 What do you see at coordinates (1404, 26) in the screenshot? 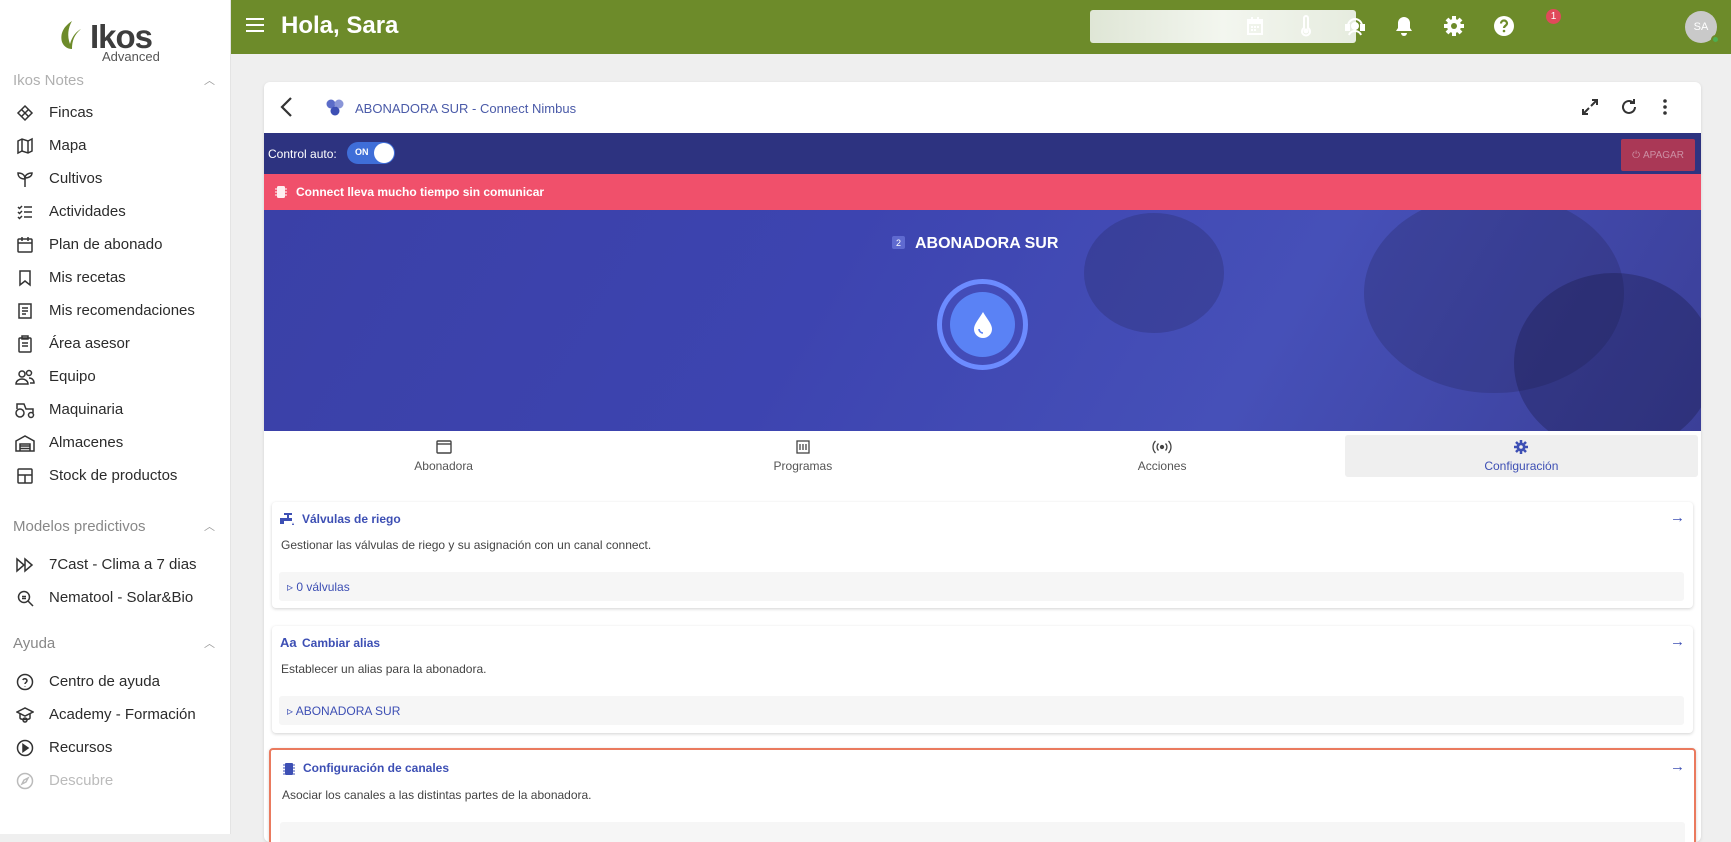
I see `bell-icon` at bounding box center [1404, 26].